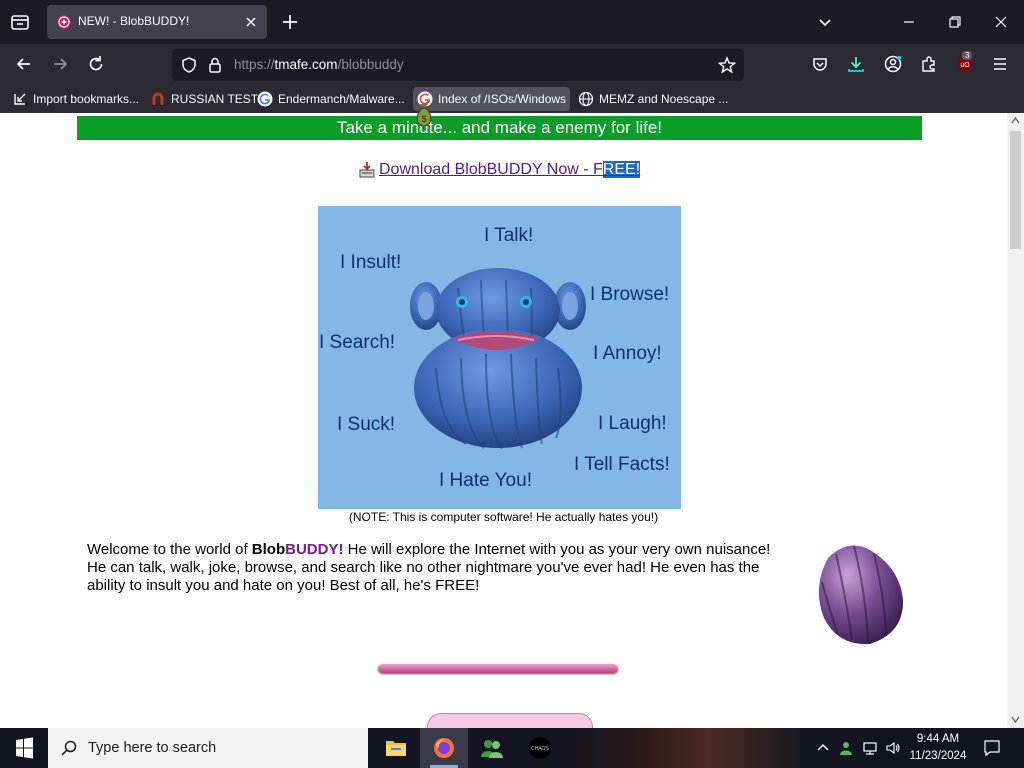 Image resolution: width=1024 pixels, height=768 pixels. Describe the element at coordinates (586, 99) in the screenshot. I see `globe-icon` at that location.